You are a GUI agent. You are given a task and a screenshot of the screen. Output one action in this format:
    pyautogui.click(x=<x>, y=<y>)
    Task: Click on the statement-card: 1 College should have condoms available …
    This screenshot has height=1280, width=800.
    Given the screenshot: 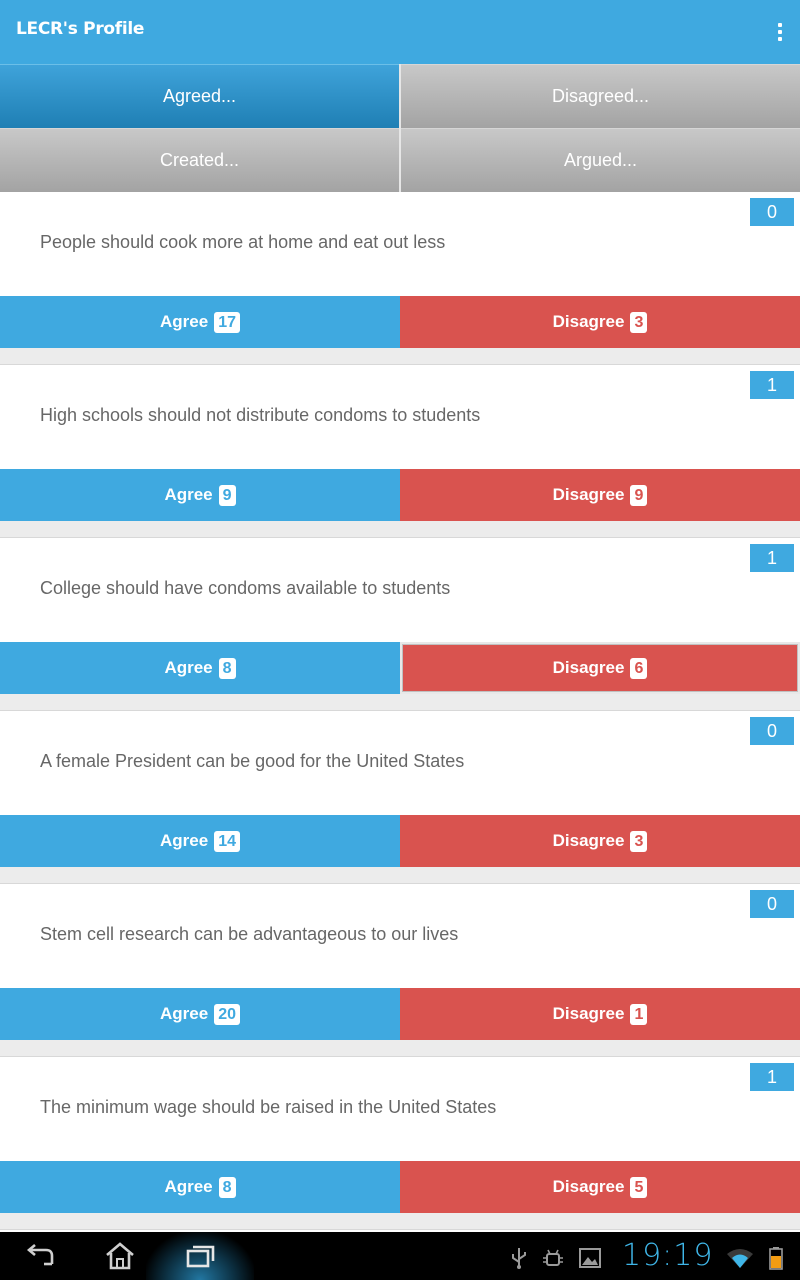 What is the action you would take?
    pyautogui.click(x=400, y=616)
    